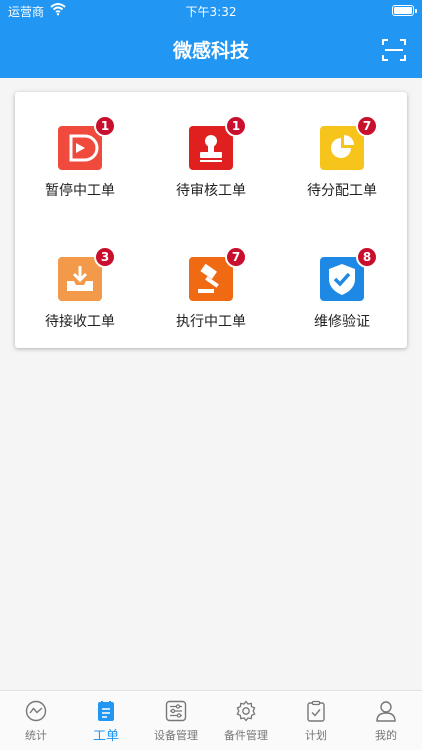 The image size is (422, 750). What do you see at coordinates (80, 278) in the screenshot?
I see `grid-item-pending-receive-orders: 3 待接收工单` at bounding box center [80, 278].